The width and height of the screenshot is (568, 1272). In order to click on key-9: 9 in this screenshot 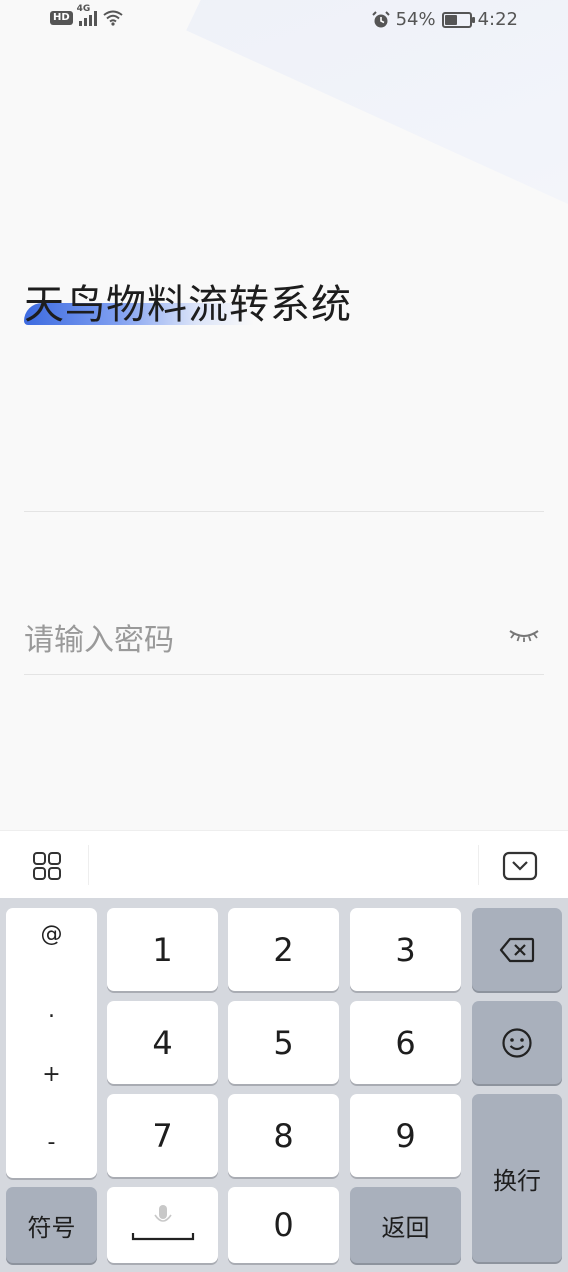, I will do `click(405, 1135)`.